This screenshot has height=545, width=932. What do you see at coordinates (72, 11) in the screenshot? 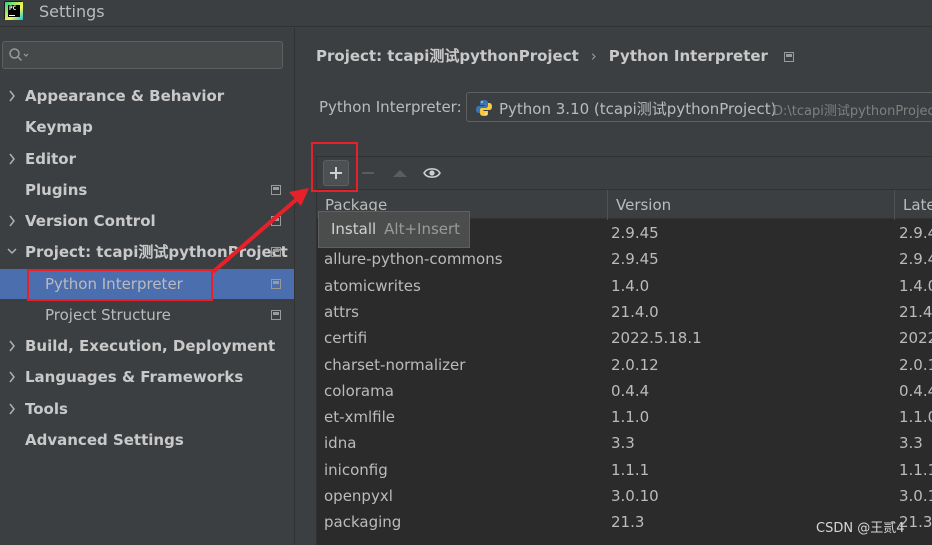
I see `window-title: Settings` at bounding box center [72, 11].